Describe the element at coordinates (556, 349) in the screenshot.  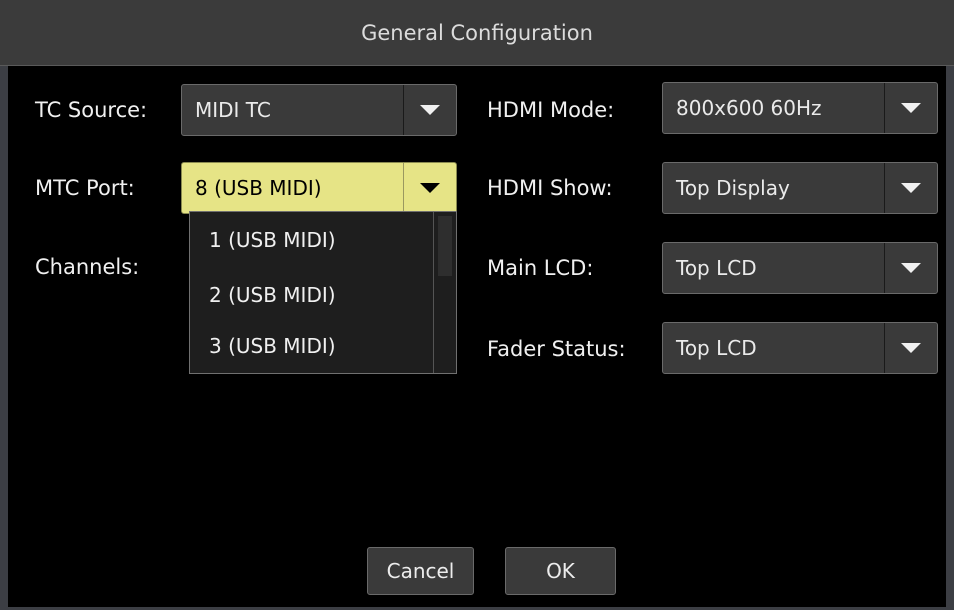
I see `fader-status-label: Fader Status:` at that location.